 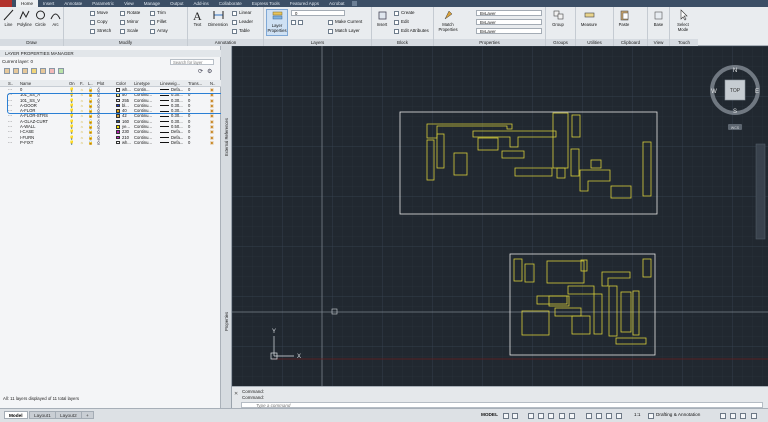 I want to click on fillet-button: Fillet, so click(x=158, y=22).